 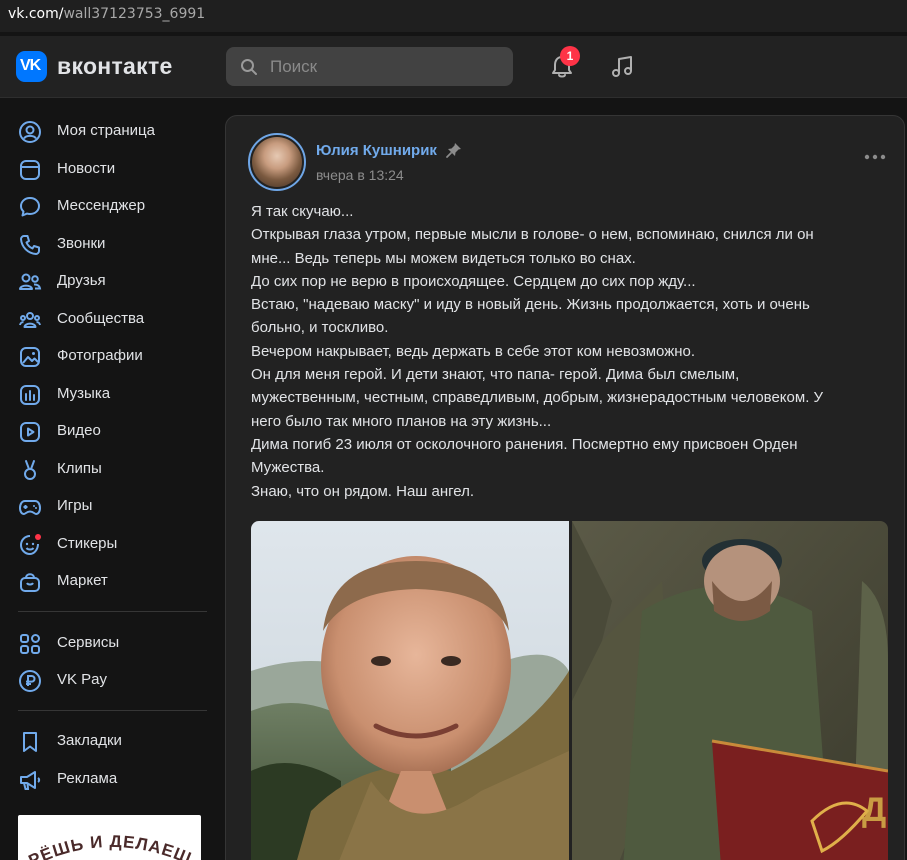 I want to click on sidebar-item-messenger: Мессенджер, so click(x=113, y=206).